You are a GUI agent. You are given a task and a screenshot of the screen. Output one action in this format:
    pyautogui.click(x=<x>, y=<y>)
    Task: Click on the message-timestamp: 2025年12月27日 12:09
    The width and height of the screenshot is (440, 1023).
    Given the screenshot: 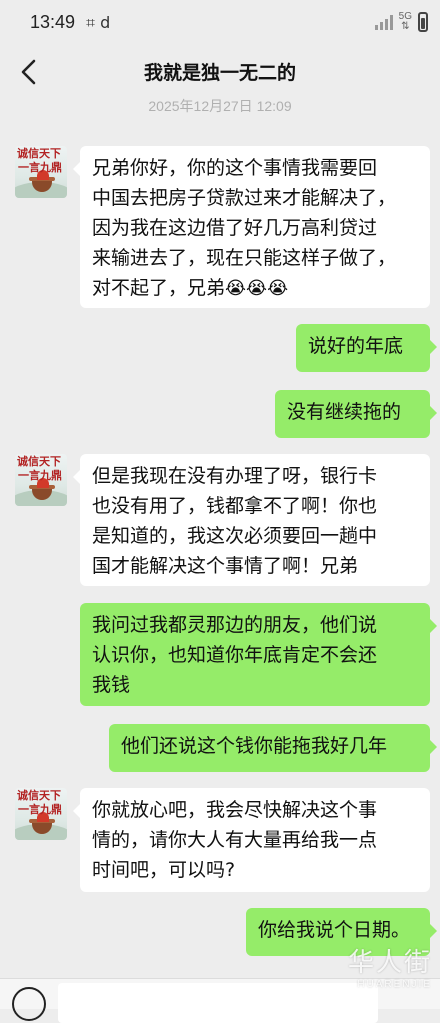 What is the action you would take?
    pyautogui.click(x=220, y=106)
    